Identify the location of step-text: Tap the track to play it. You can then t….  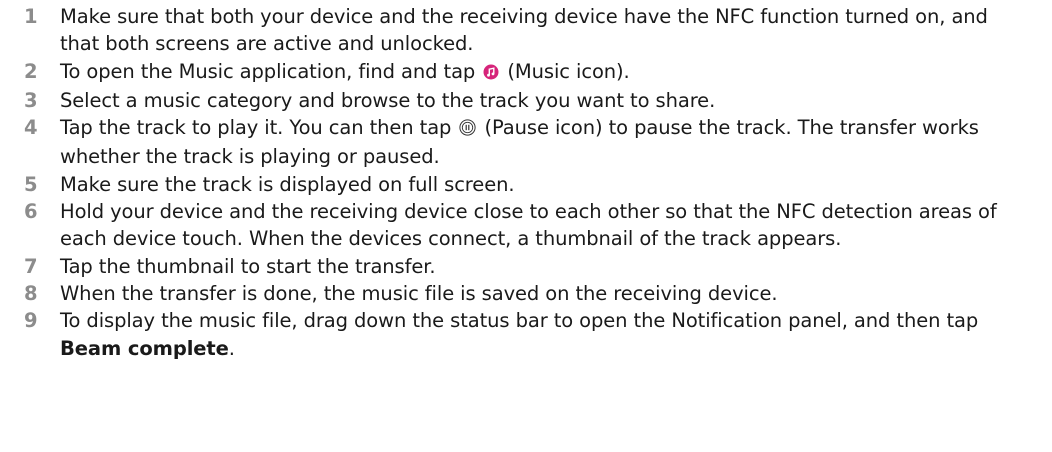
(556, 142).